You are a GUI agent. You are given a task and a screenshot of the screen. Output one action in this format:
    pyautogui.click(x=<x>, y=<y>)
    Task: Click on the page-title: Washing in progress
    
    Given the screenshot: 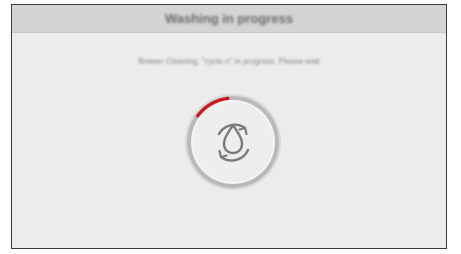 What is the action you would take?
    pyautogui.click(x=229, y=18)
    